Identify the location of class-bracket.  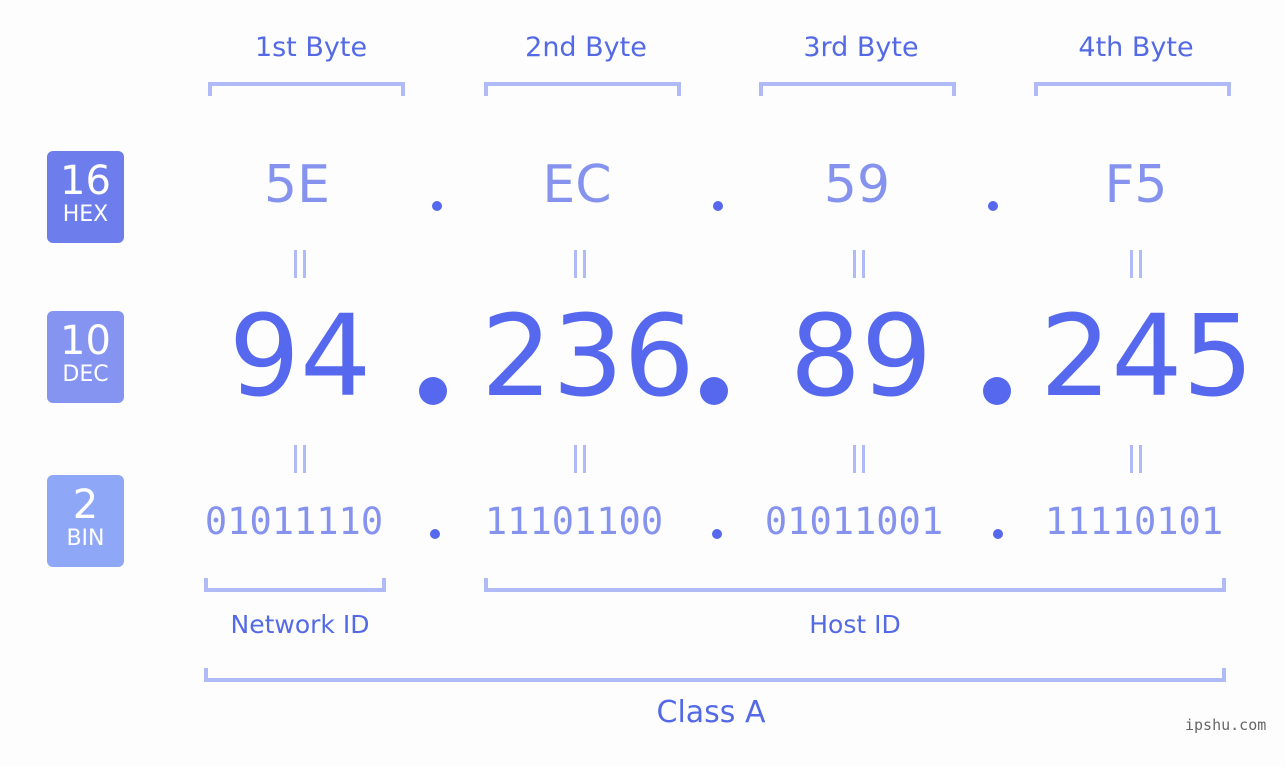
(715, 675).